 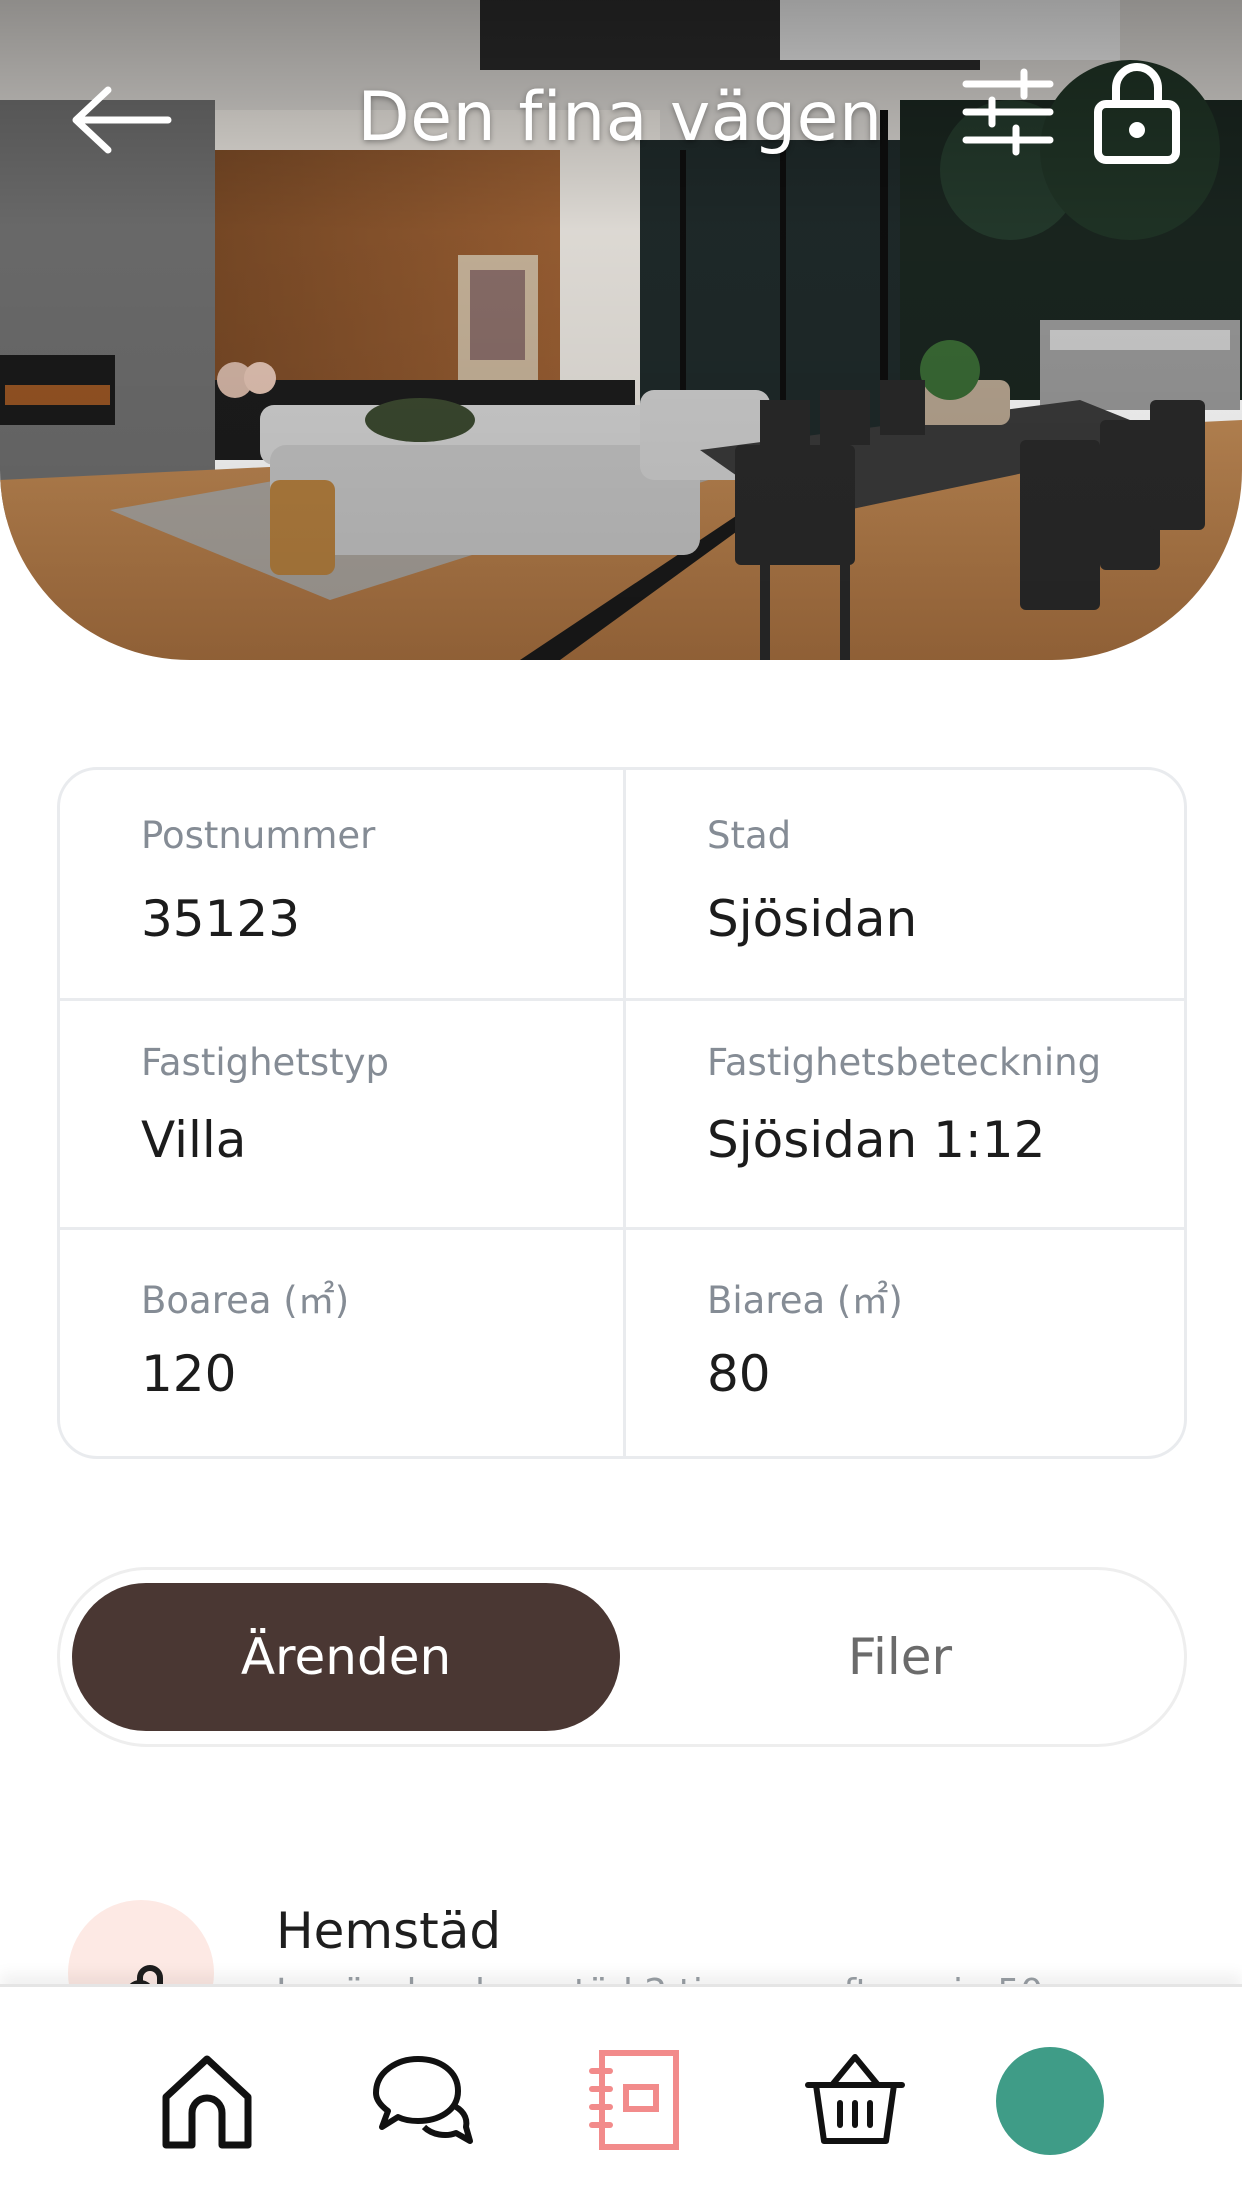 What do you see at coordinates (265, 1062) in the screenshot?
I see `fastighetstyp-label: Fastighetstyp` at bounding box center [265, 1062].